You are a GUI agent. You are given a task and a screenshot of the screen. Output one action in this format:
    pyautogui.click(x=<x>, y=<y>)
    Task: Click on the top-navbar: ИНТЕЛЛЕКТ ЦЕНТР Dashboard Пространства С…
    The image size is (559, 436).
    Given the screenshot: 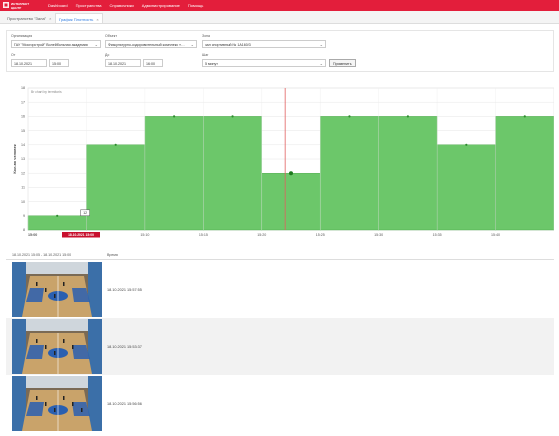 What is the action you would take?
    pyautogui.click(x=279, y=5)
    